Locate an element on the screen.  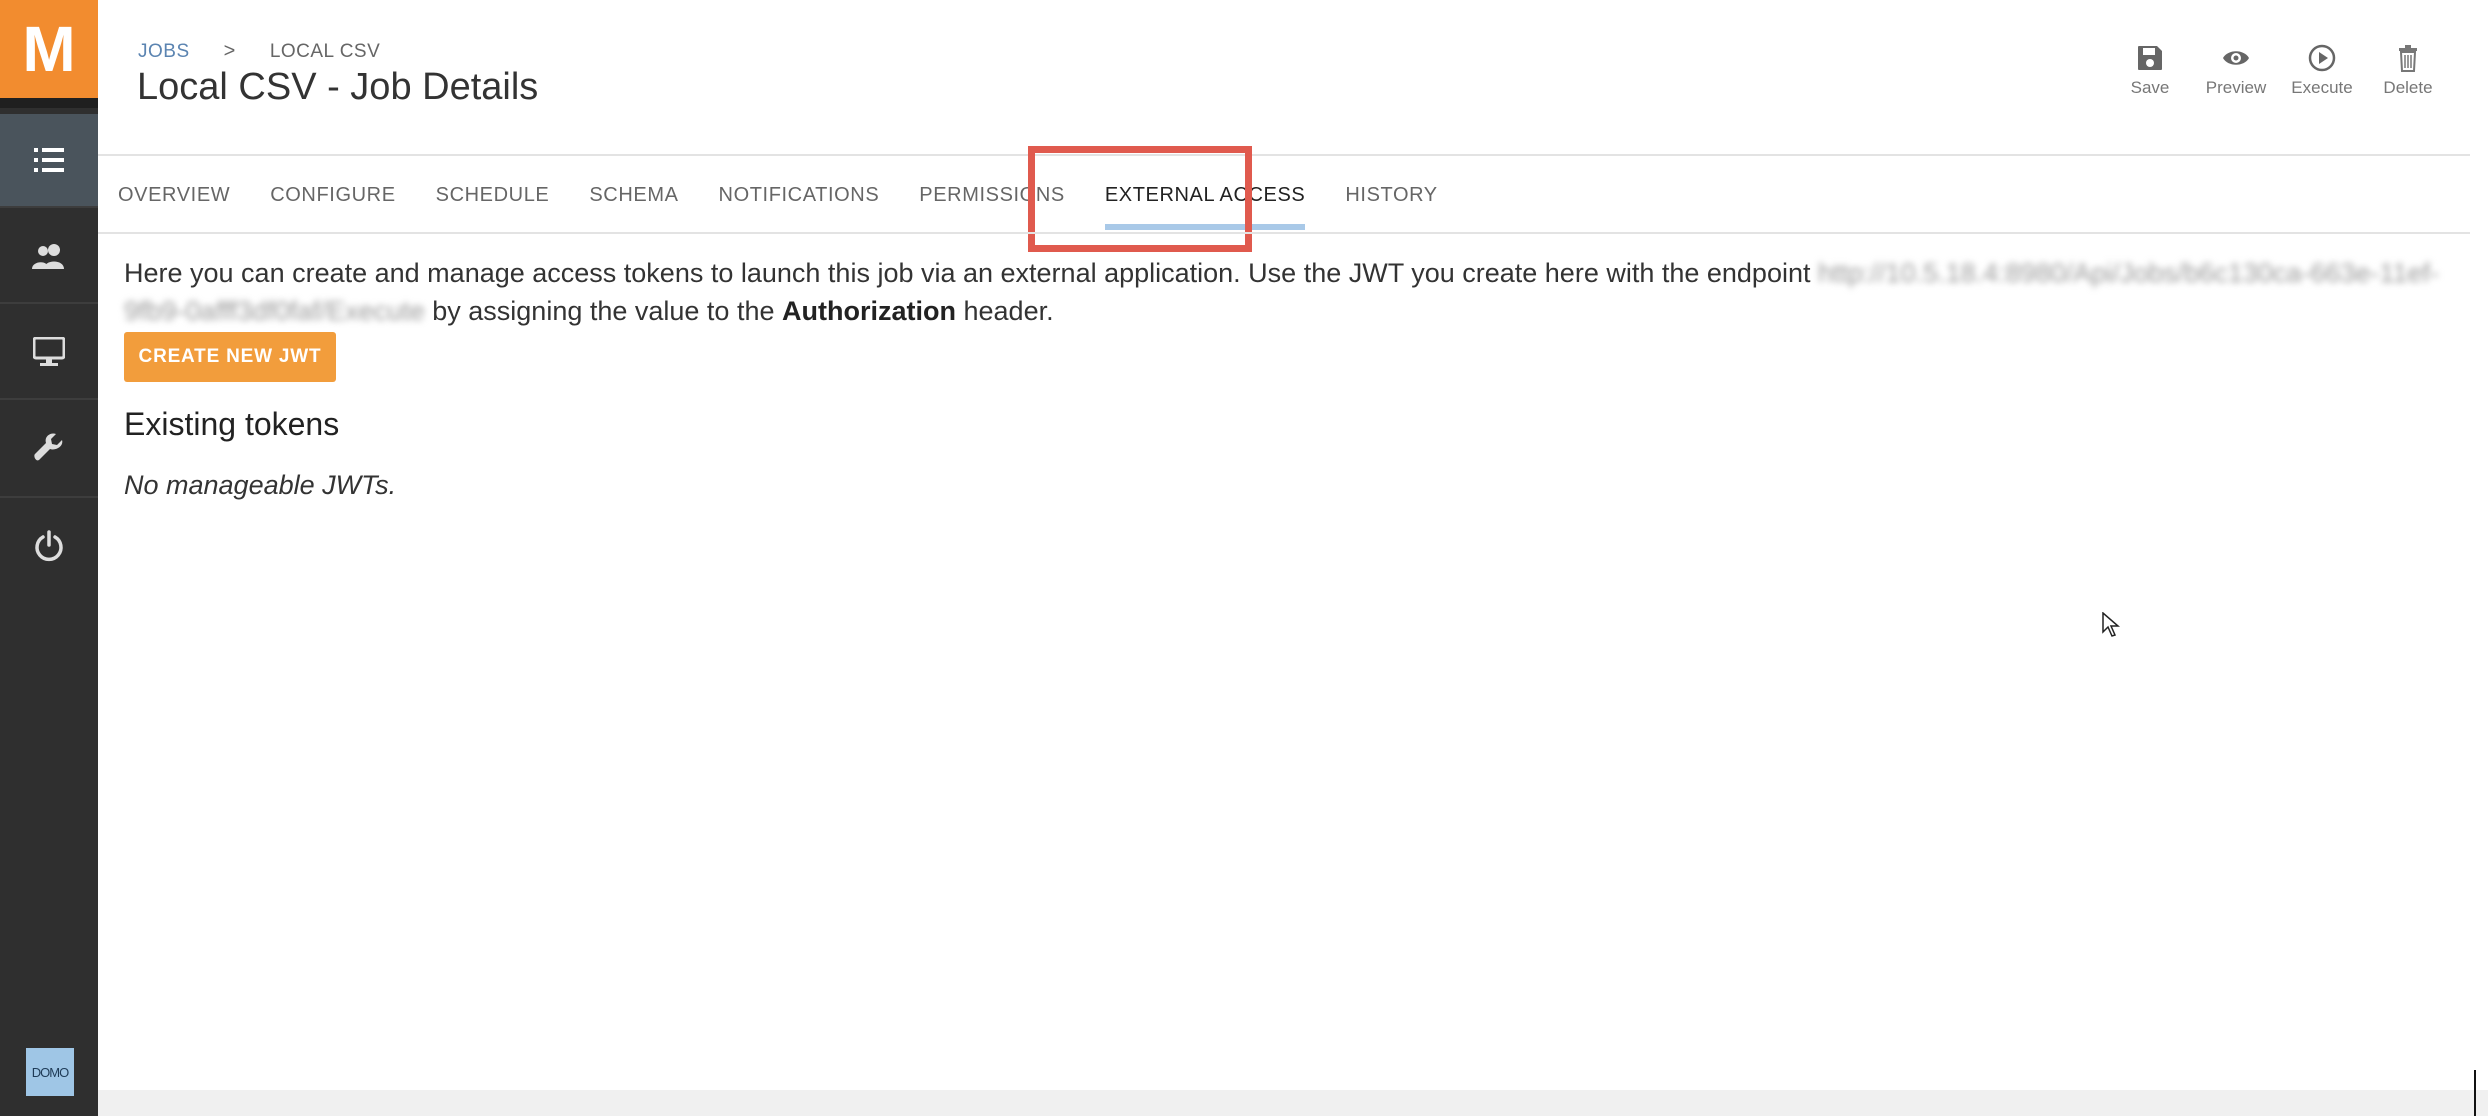
empty-tokens-message: No manageable JWTs. is located at coordinates (260, 485).